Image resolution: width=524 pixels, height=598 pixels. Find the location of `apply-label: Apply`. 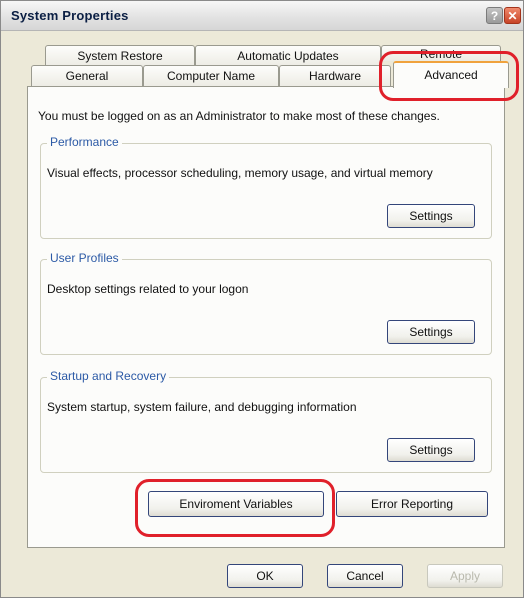

apply-label: Apply is located at coordinates (465, 576).